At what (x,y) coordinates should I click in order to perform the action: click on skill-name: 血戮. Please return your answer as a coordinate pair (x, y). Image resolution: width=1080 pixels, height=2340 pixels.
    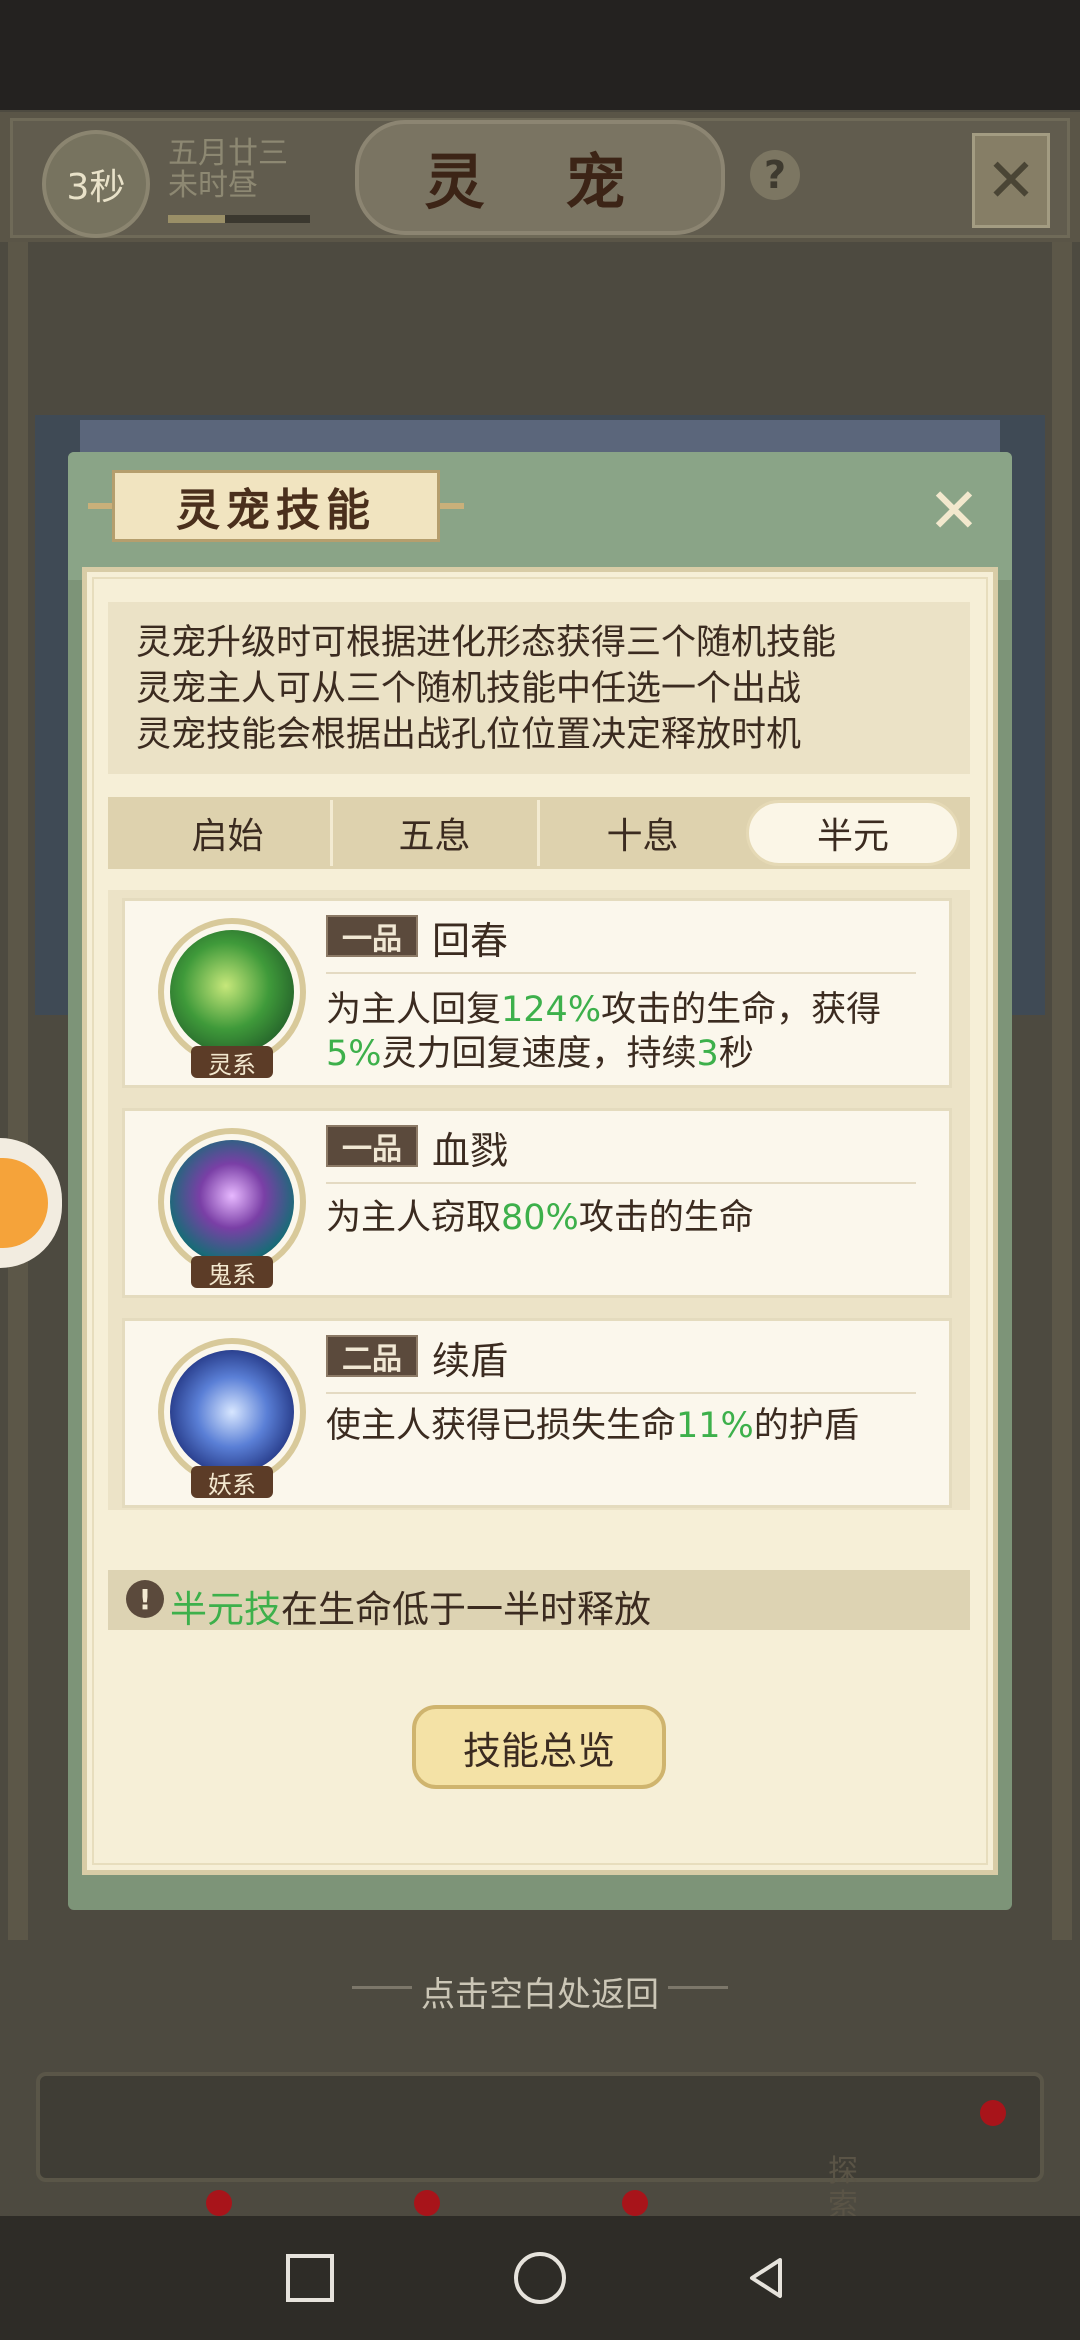
    Looking at the image, I should click on (470, 1151).